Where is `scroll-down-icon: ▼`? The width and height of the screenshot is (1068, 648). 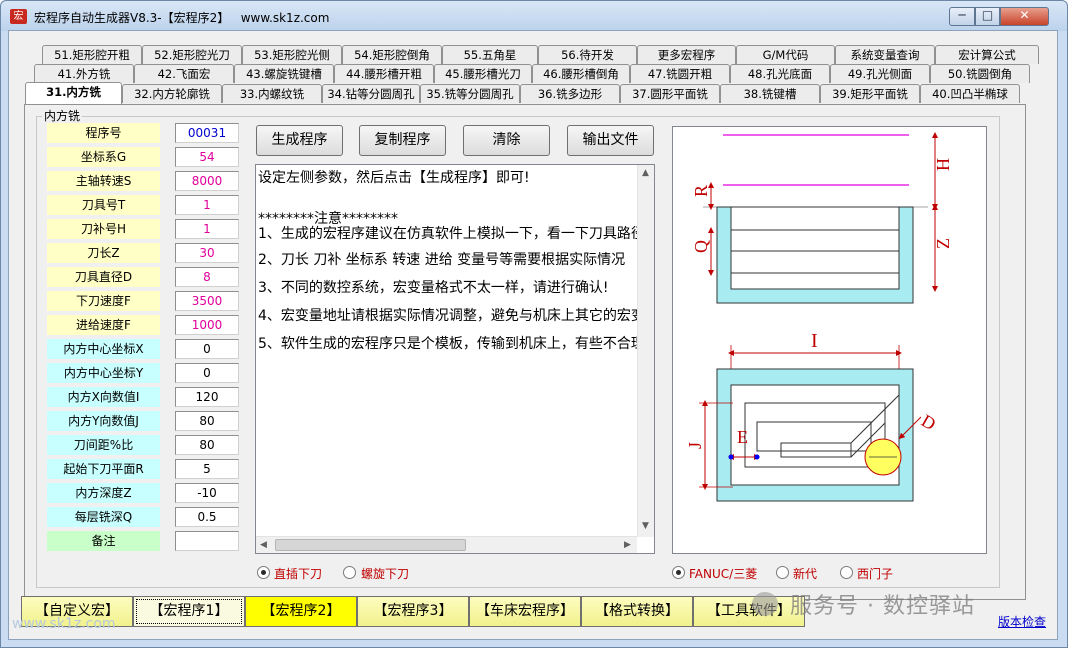 scroll-down-icon: ▼ is located at coordinates (645, 526).